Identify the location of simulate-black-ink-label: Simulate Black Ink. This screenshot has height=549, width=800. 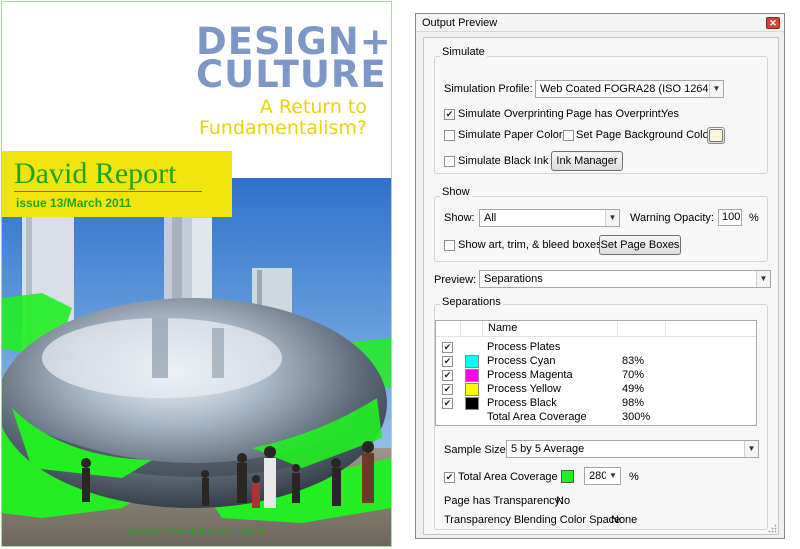
(503, 161).